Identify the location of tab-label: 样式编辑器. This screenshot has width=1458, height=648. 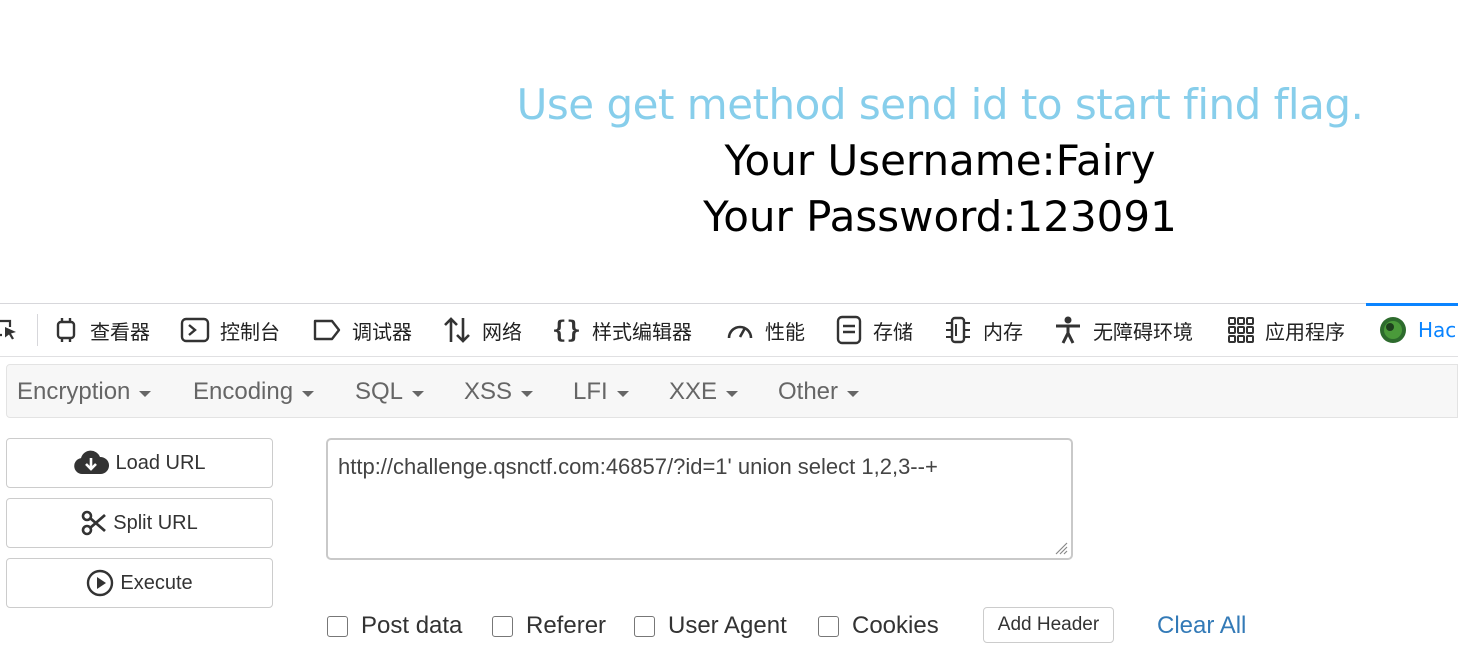
(642, 331).